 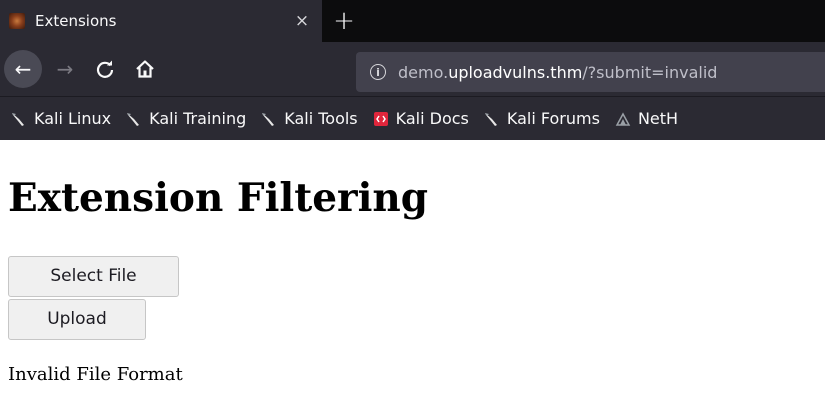 I want to click on close-icon: ×, so click(x=302, y=21).